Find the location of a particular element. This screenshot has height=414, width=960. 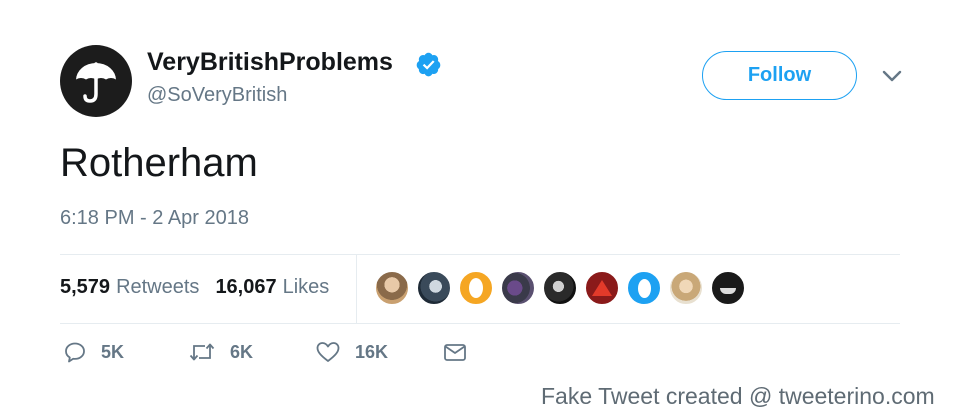

reply-icon is located at coordinates (75, 352).